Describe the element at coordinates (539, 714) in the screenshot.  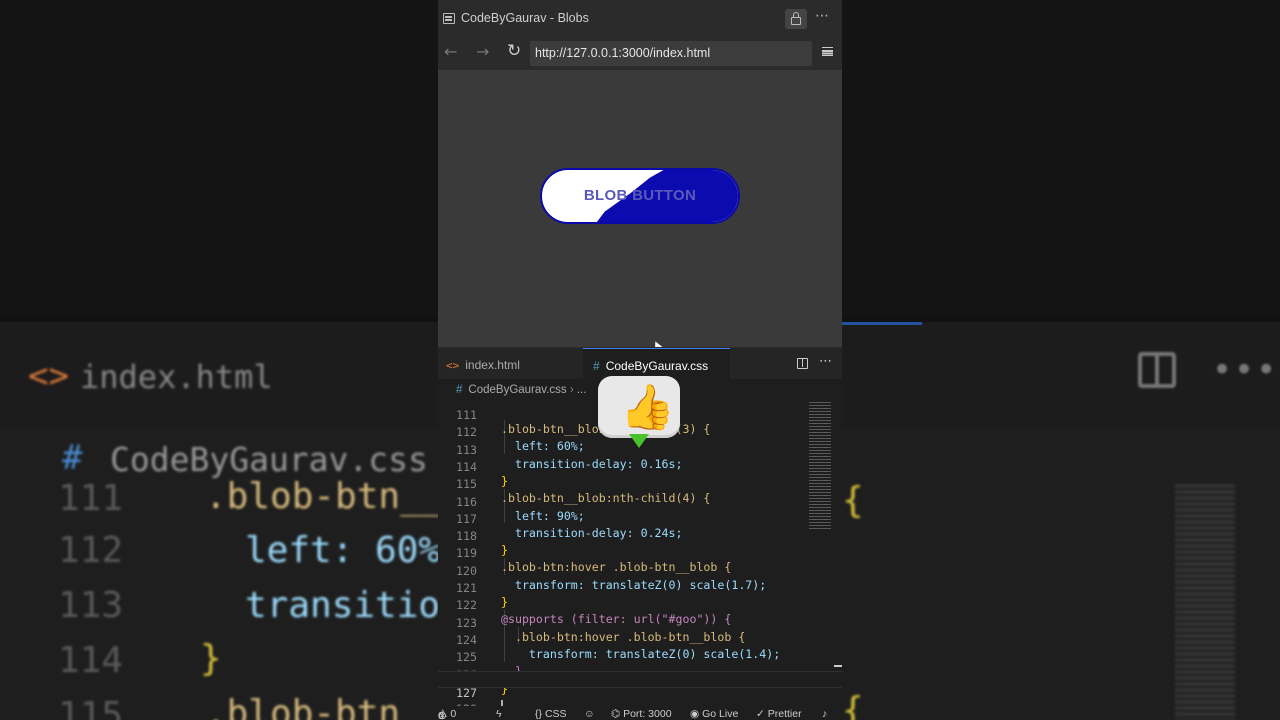
I see `braces-icon: {}` at that location.